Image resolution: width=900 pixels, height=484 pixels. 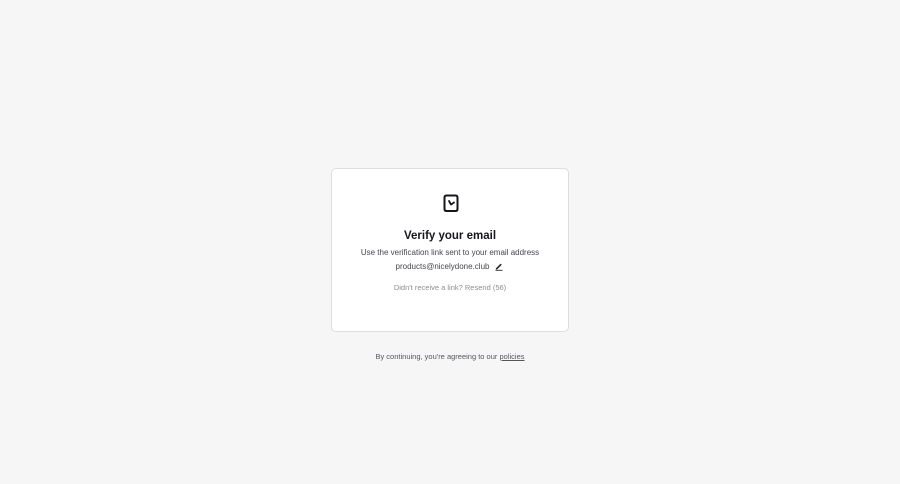 What do you see at coordinates (485, 287) in the screenshot?
I see `resend-button: Resend (56)` at bounding box center [485, 287].